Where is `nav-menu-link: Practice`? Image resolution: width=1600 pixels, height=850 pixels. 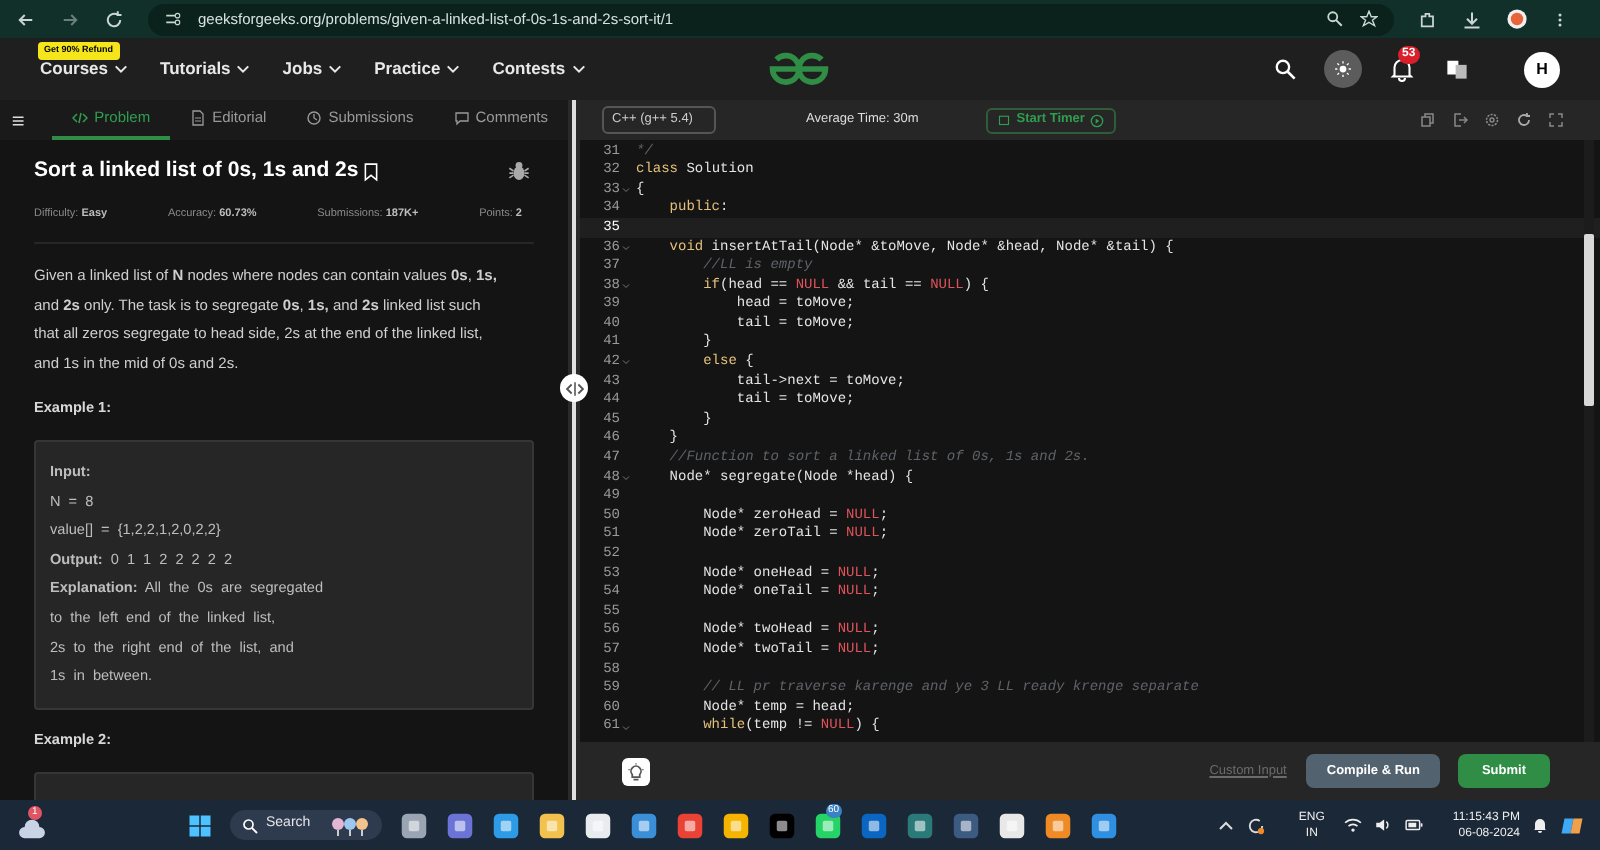 nav-menu-link: Practice is located at coordinates (417, 69).